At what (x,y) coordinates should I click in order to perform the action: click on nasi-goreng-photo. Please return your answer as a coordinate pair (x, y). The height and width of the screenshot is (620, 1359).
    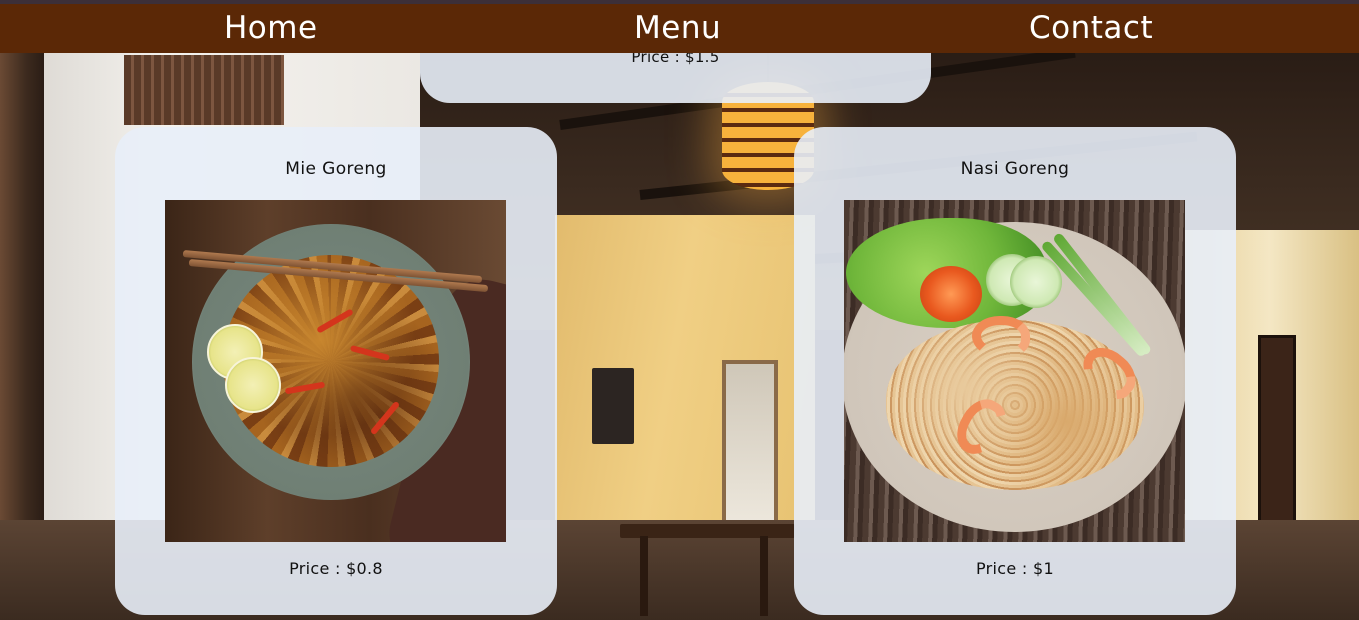
    Looking at the image, I should click on (1014, 371).